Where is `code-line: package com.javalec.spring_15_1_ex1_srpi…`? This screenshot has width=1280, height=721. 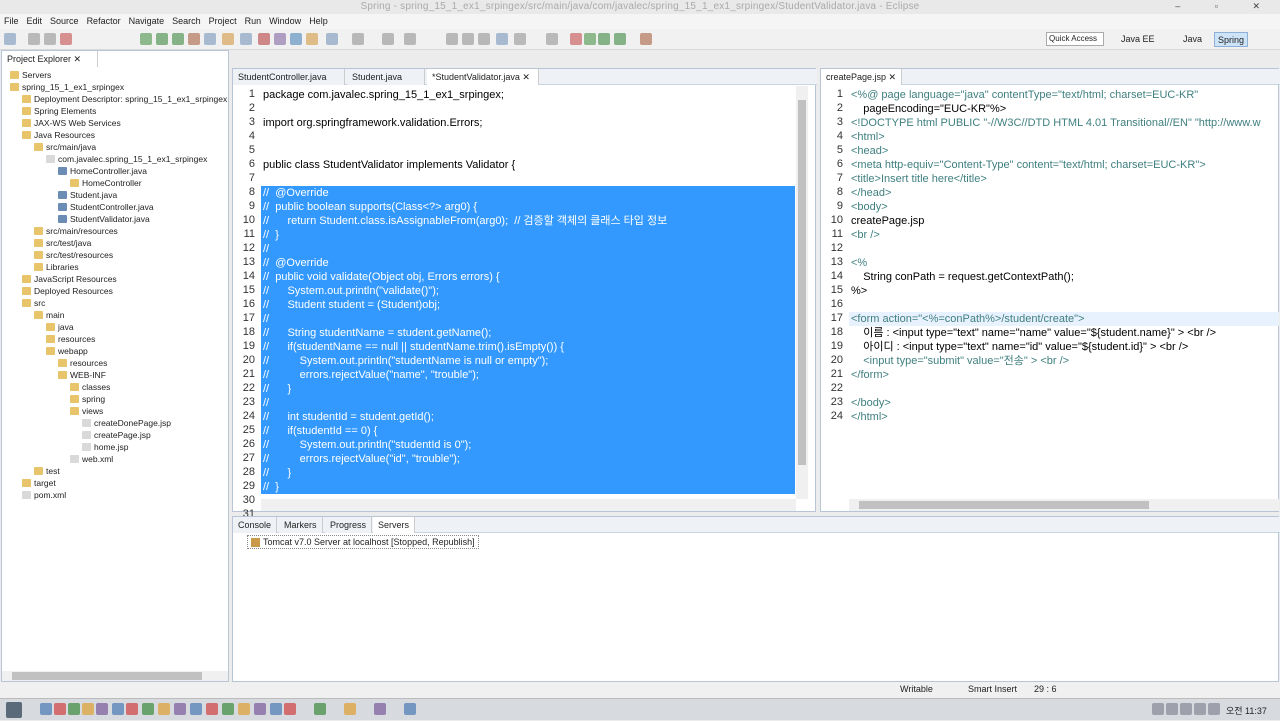 code-line: package com.javalec.spring_15_1_ex1_srpi… is located at coordinates (383, 95).